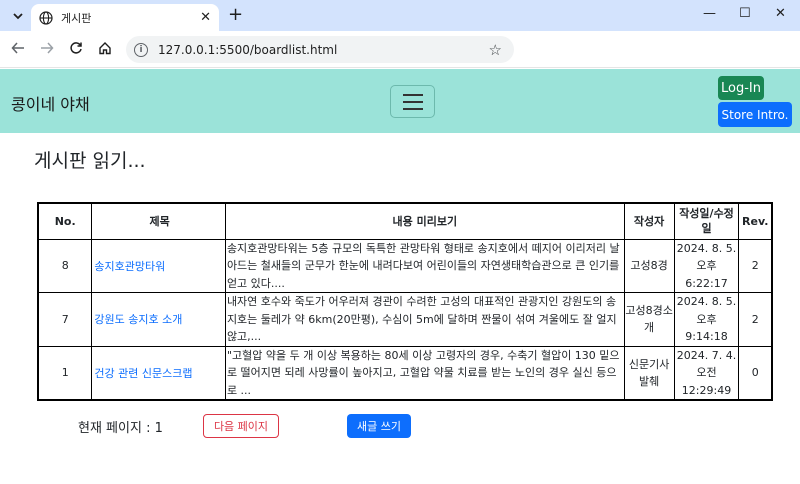  I want to click on bookmark-star-icon: ☆, so click(495, 50).